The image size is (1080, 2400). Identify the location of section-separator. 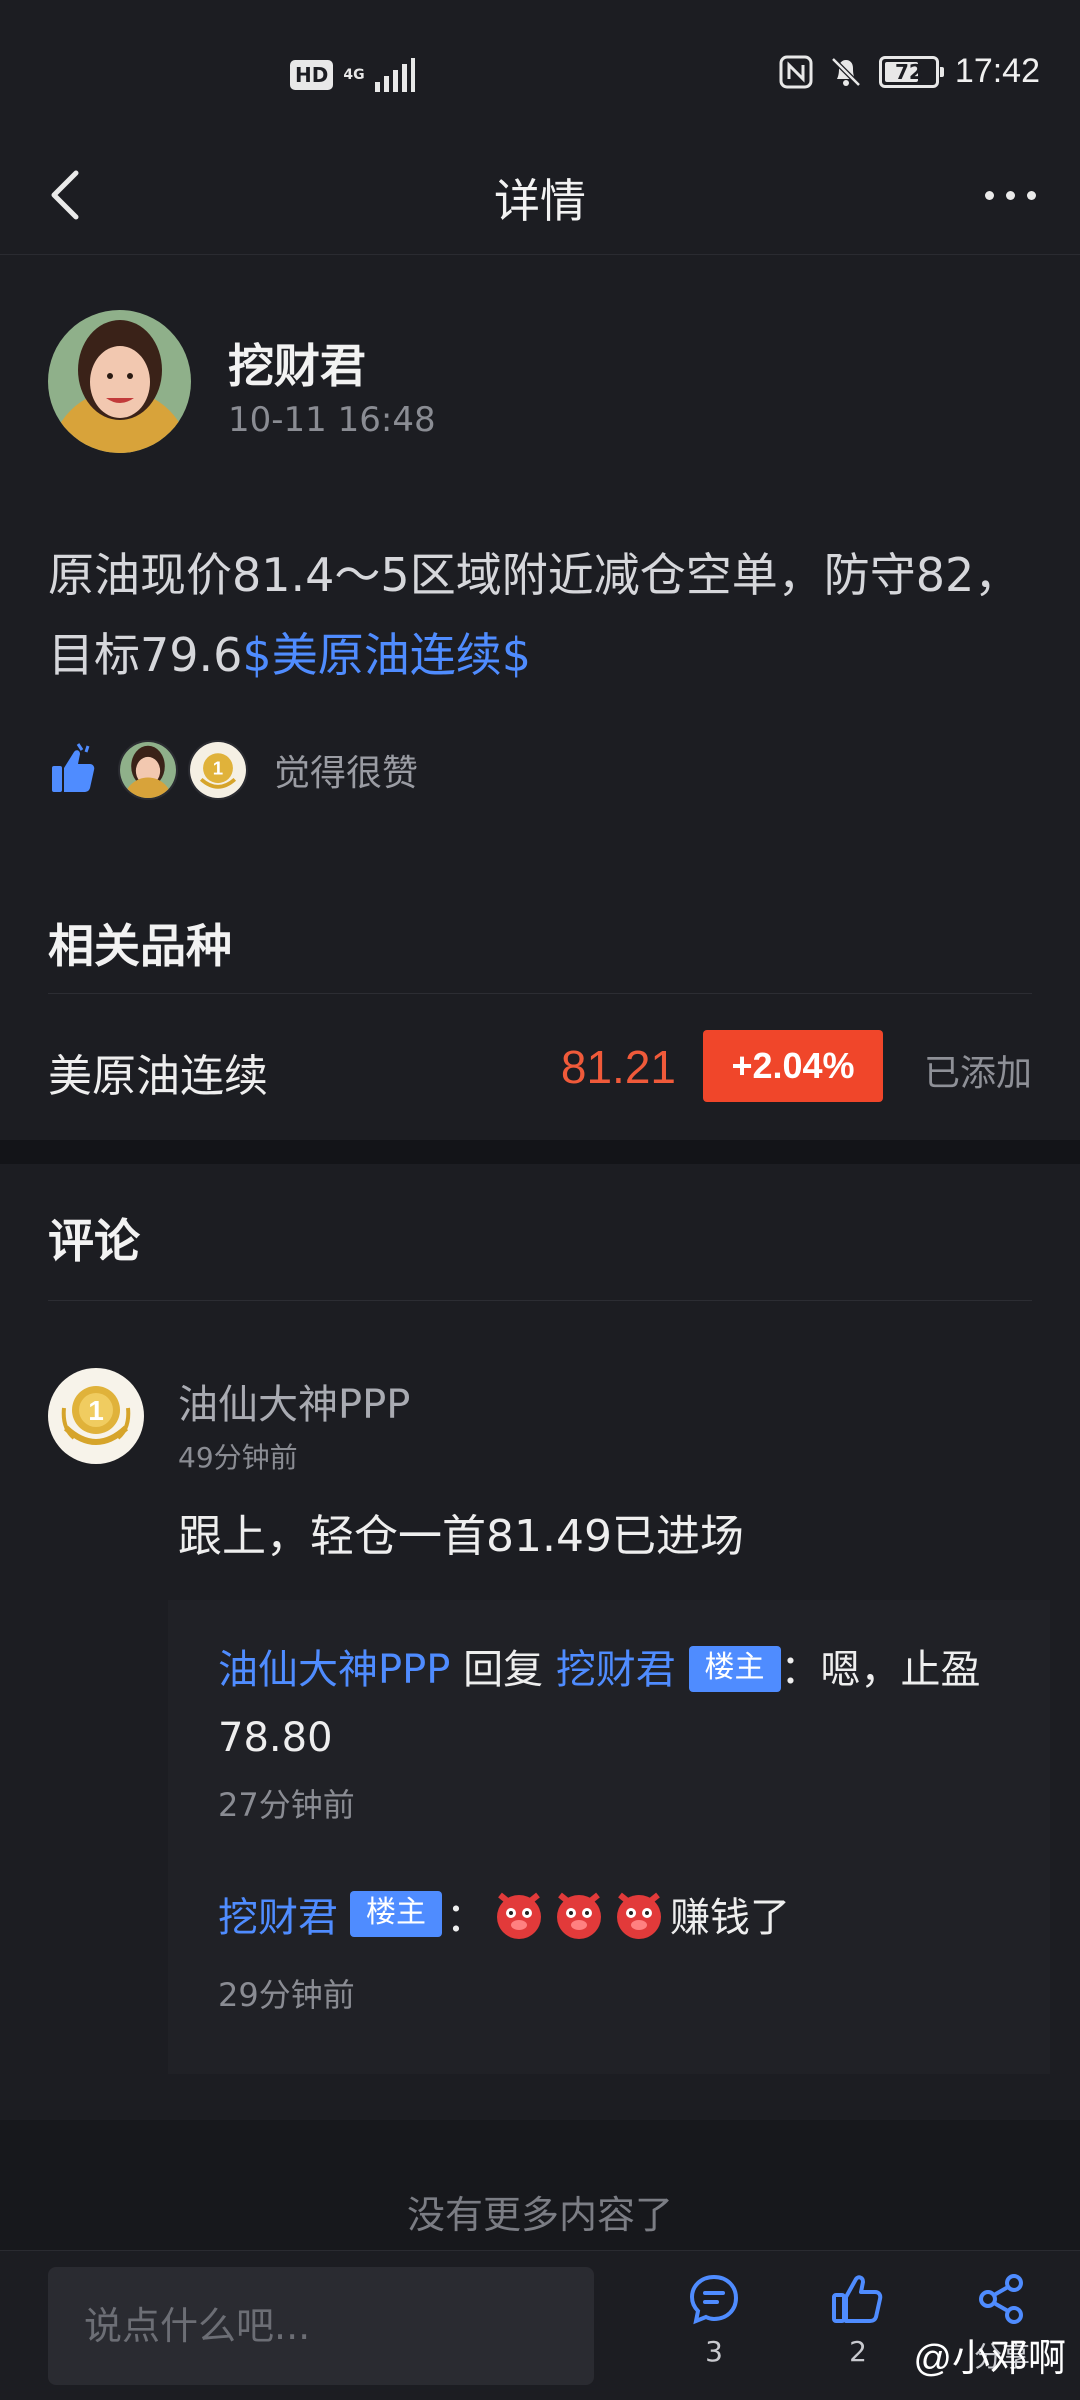
(540, 1152).